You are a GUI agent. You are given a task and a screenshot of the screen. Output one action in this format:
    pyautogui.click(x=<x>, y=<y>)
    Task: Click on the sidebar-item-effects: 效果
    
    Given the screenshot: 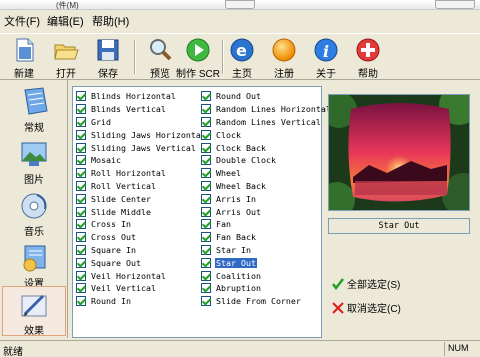 What is the action you would take?
    pyautogui.click(x=34, y=311)
    